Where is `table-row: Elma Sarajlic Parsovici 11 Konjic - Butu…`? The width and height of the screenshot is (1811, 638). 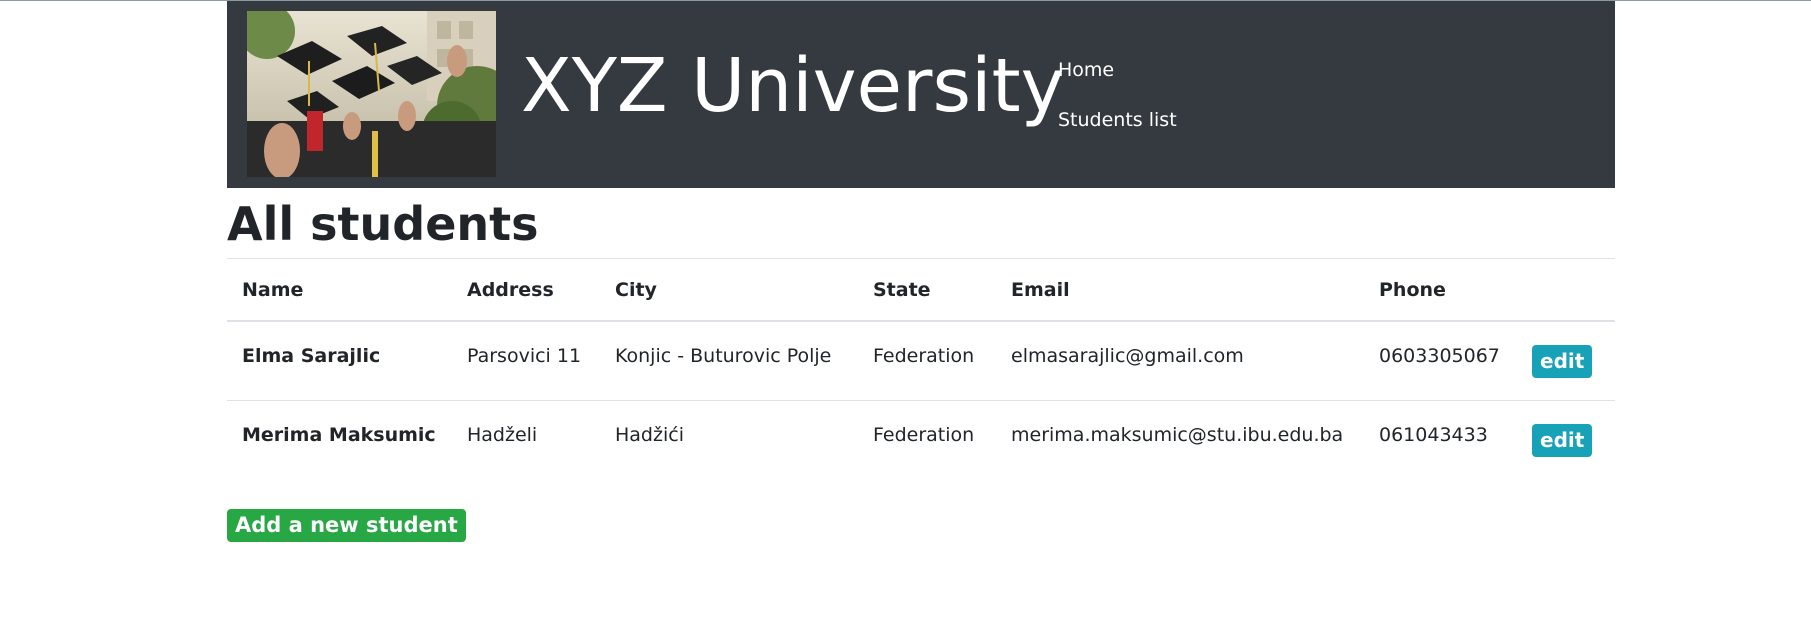 table-row: Elma Sarajlic Parsovici 11 Konjic - Butu… is located at coordinates (921, 361).